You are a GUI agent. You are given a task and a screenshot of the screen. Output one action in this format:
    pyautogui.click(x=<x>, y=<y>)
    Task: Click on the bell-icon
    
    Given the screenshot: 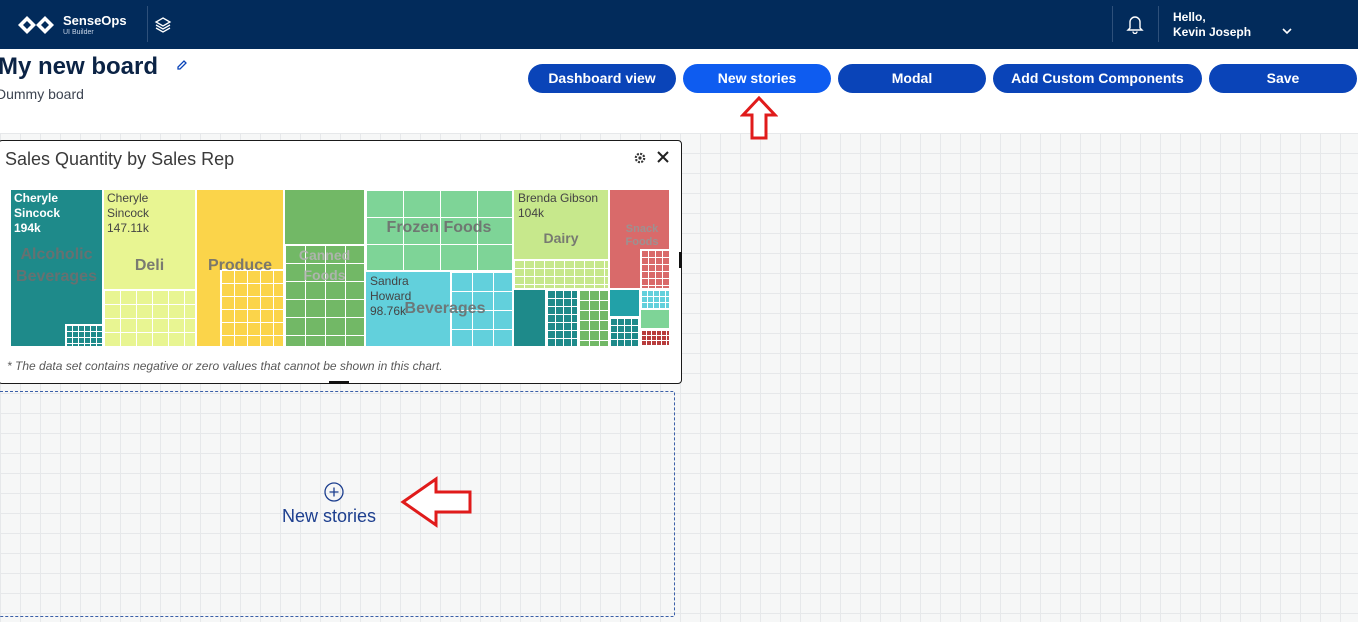 What is the action you would take?
    pyautogui.click(x=1135, y=24)
    